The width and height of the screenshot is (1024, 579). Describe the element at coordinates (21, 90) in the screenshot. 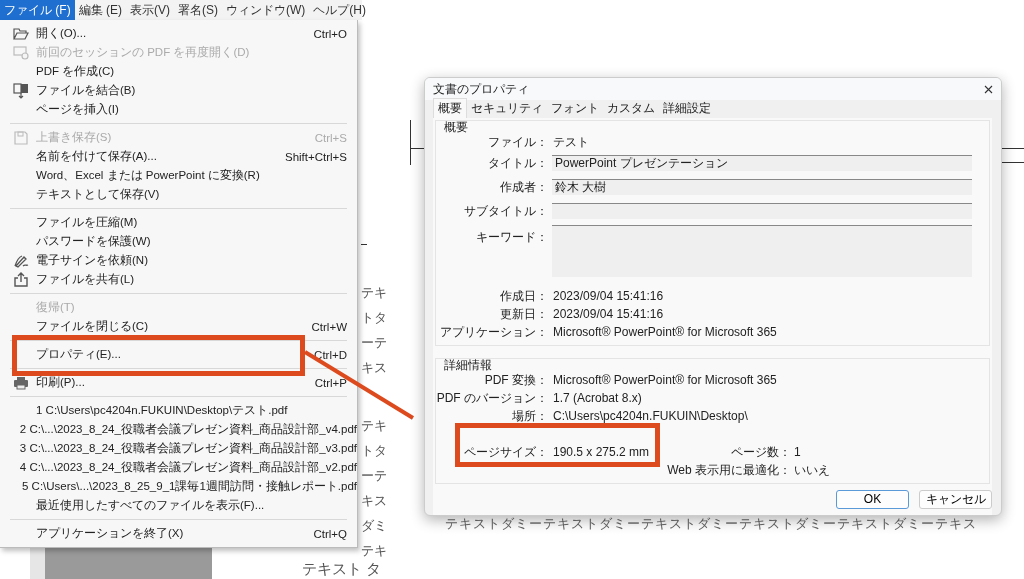

I see `combine-files-icon` at that location.